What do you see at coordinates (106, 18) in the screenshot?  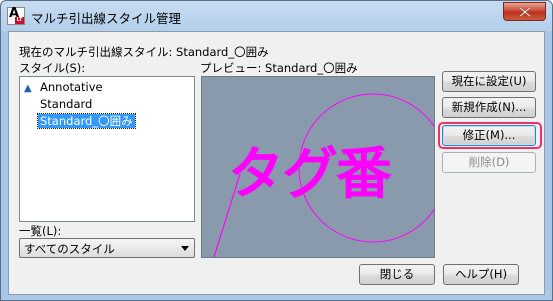 I see `window-title: マルチ引出線スタイル管理` at bounding box center [106, 18].